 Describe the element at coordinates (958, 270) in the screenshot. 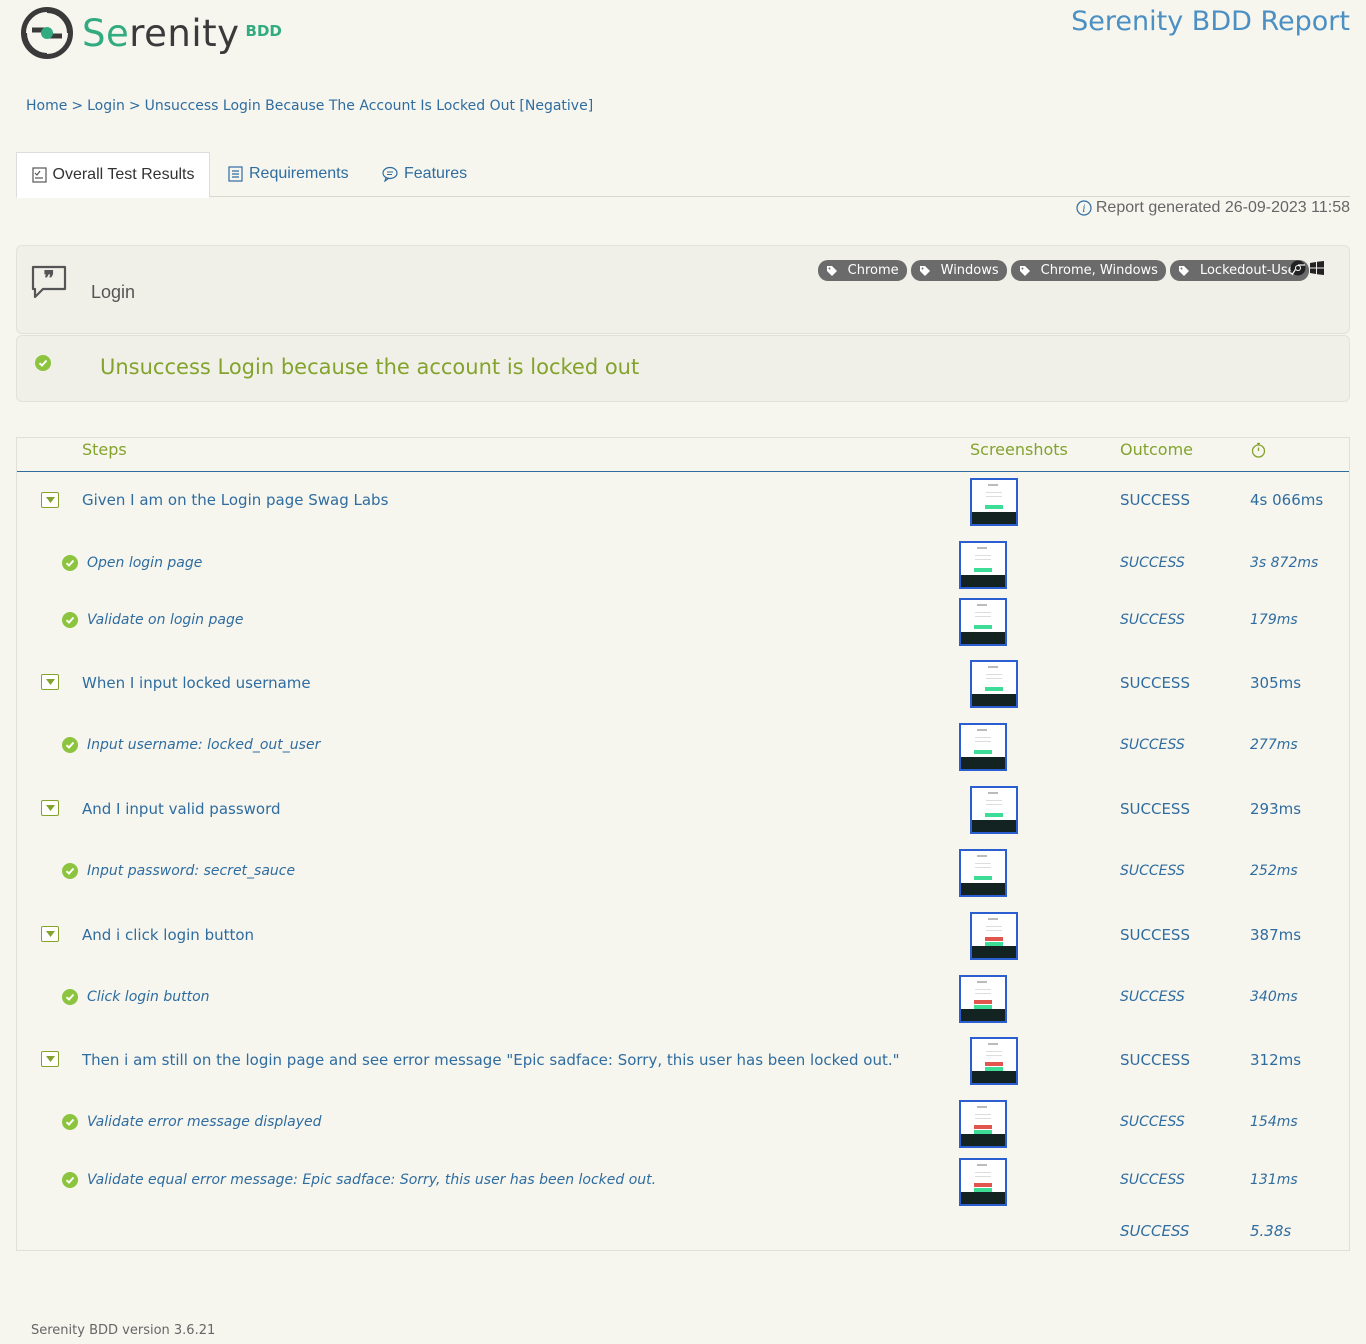

I see `tag-windows: Windows` at that location.